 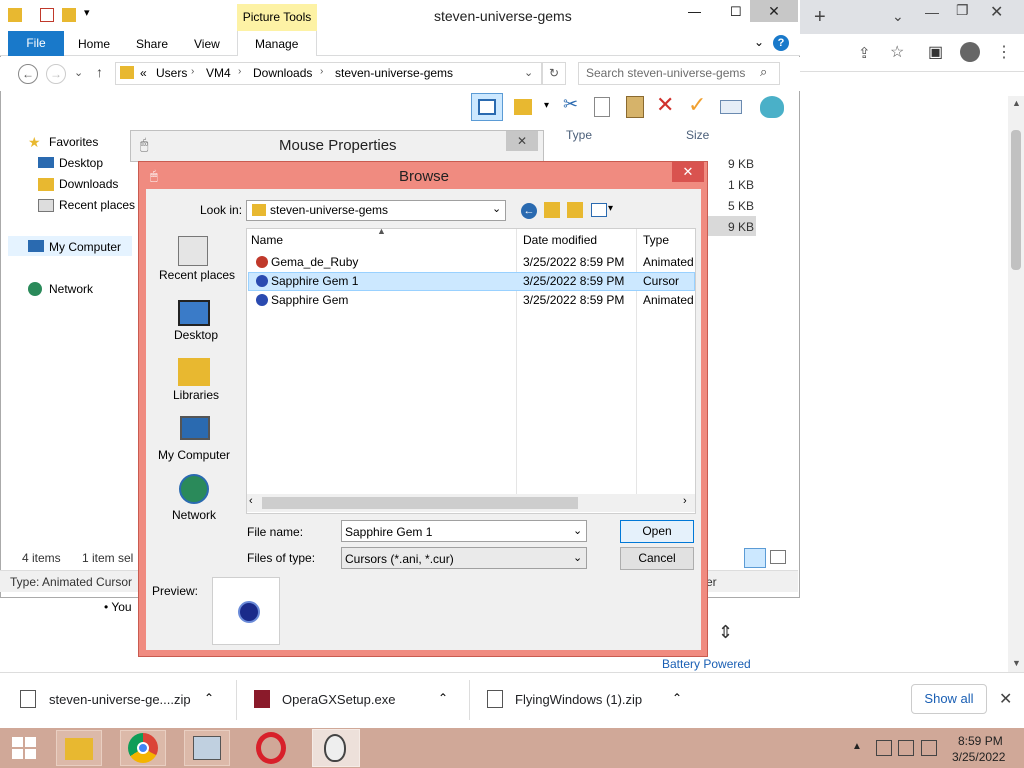 What do you see at coordinates (171, 73) in the screenshot?
I see `breadcrumb-users: Users` at bounding box center [171, 73].